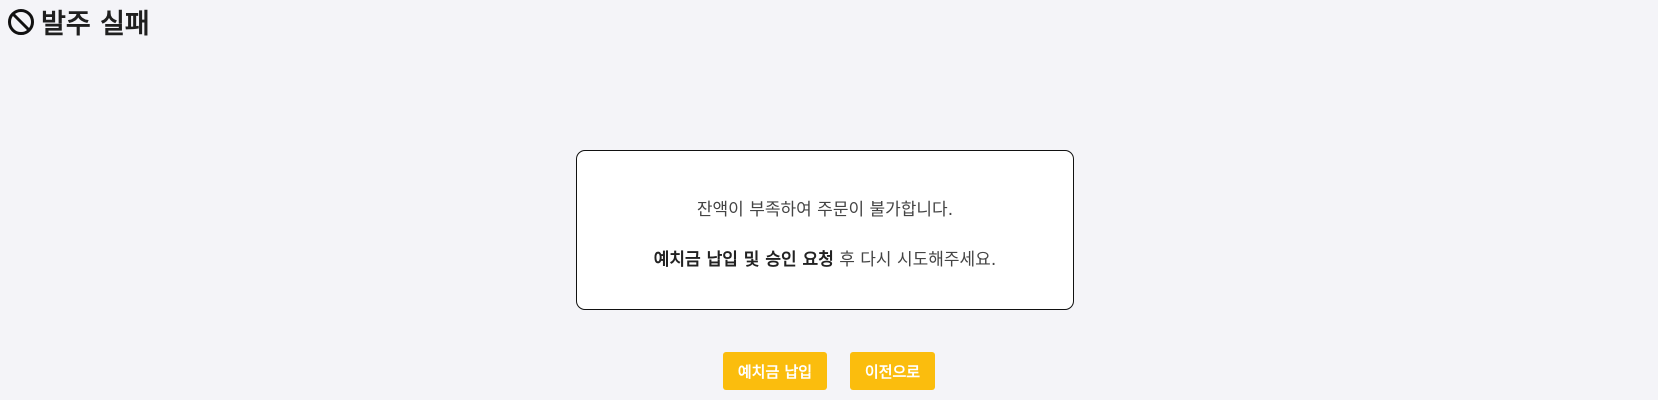  I want to click on retry-instruction-message: 예치금 납입 및 승인 요청 후 다시 시도해주세요., so click(825, 257).